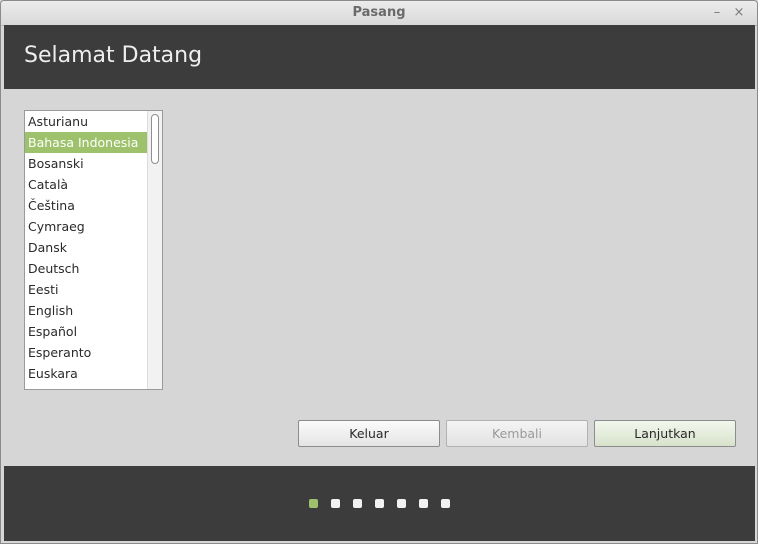 The image size is (758, 544). I want to click on language-option: Català, so click(86, 184).